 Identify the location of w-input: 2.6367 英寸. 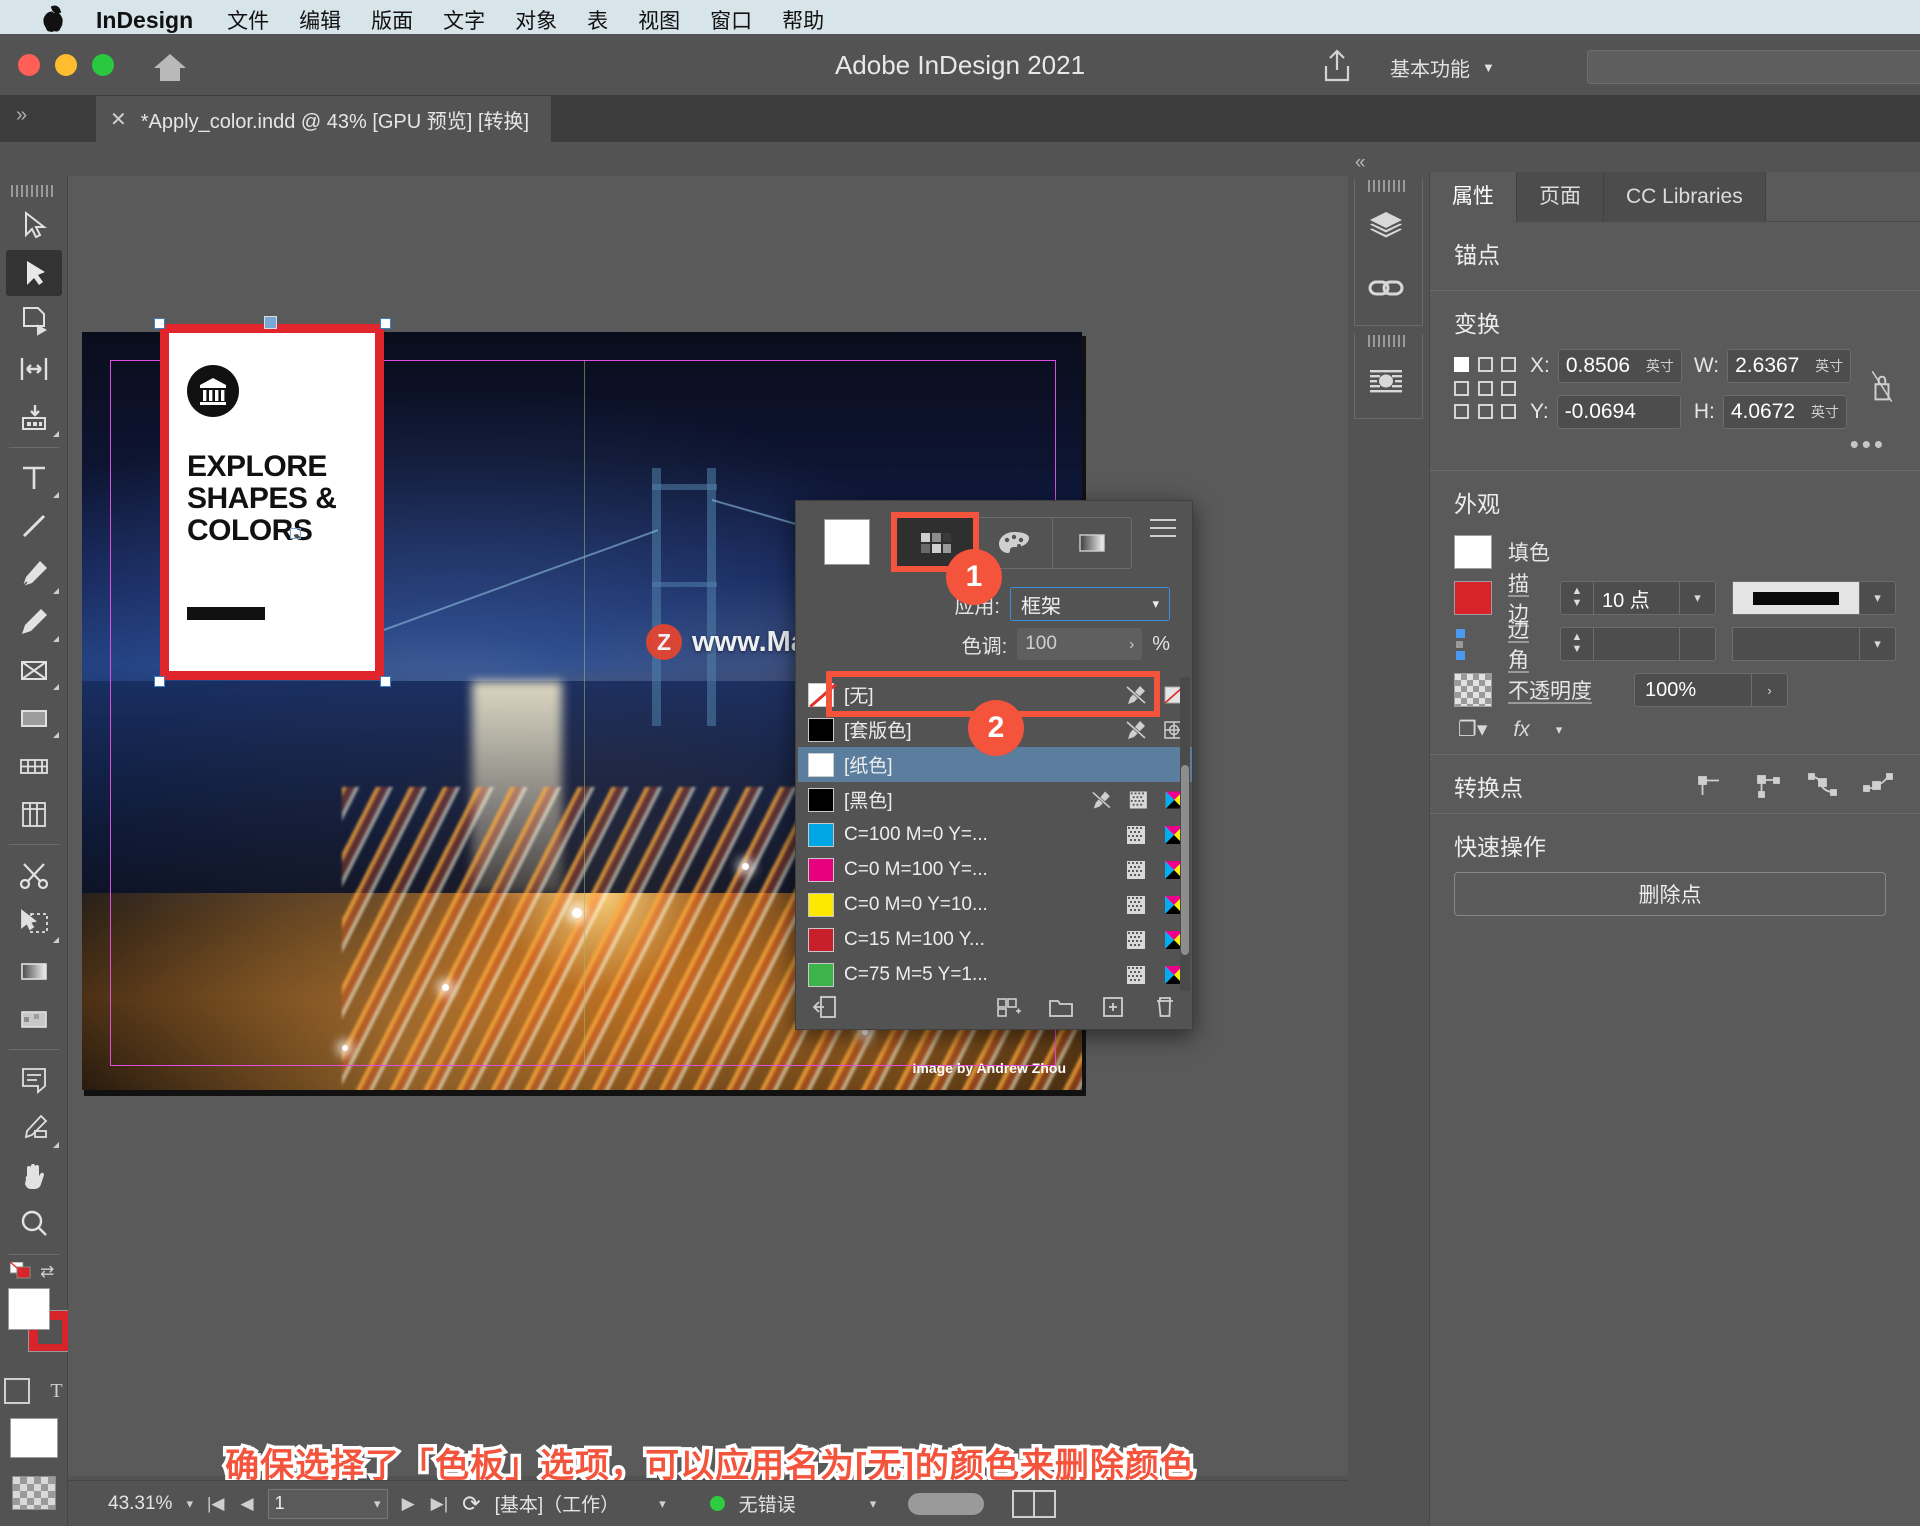
(1789, 366).